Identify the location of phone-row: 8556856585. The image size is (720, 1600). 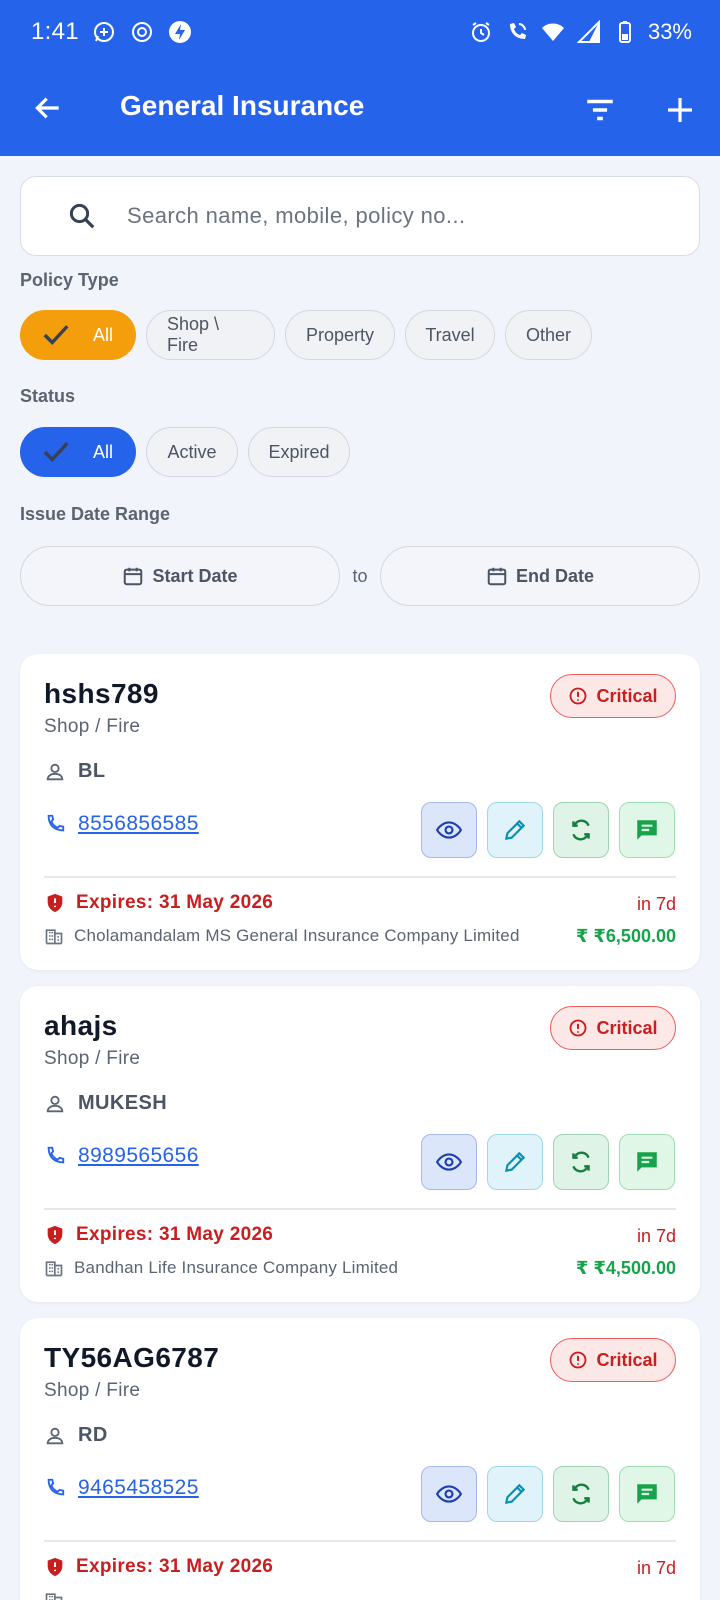
(121, 824).